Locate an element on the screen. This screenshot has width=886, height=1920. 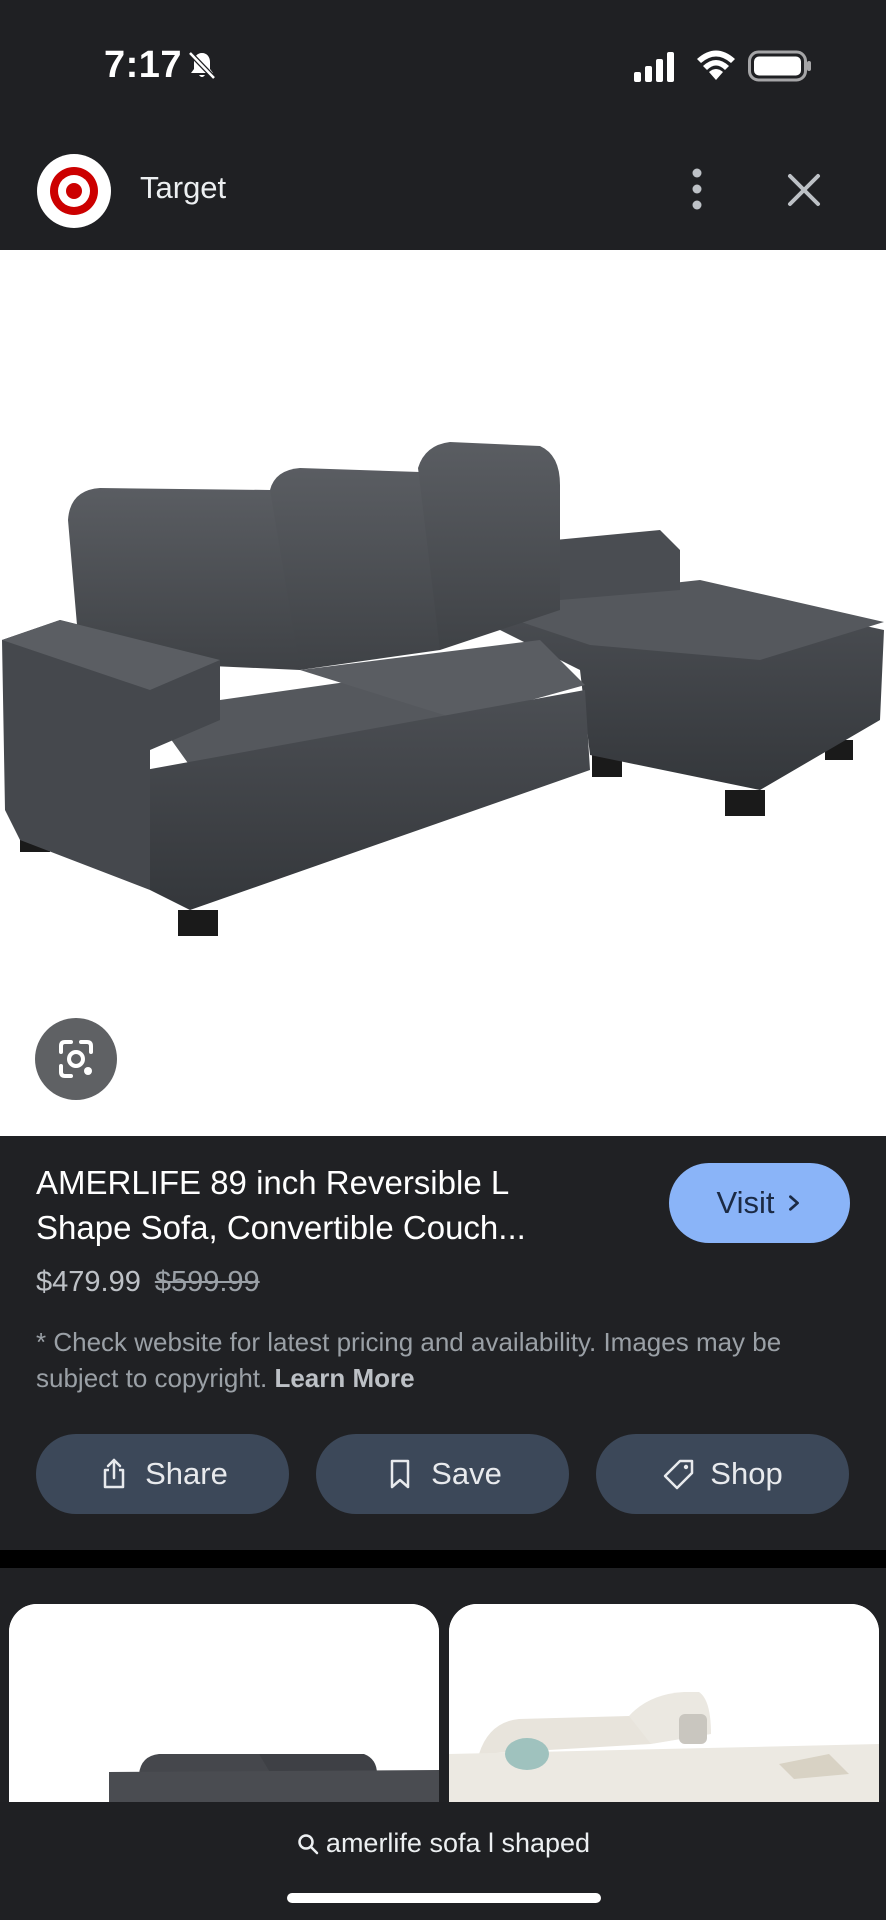
section-divider is located at coordinates (443, 1559).